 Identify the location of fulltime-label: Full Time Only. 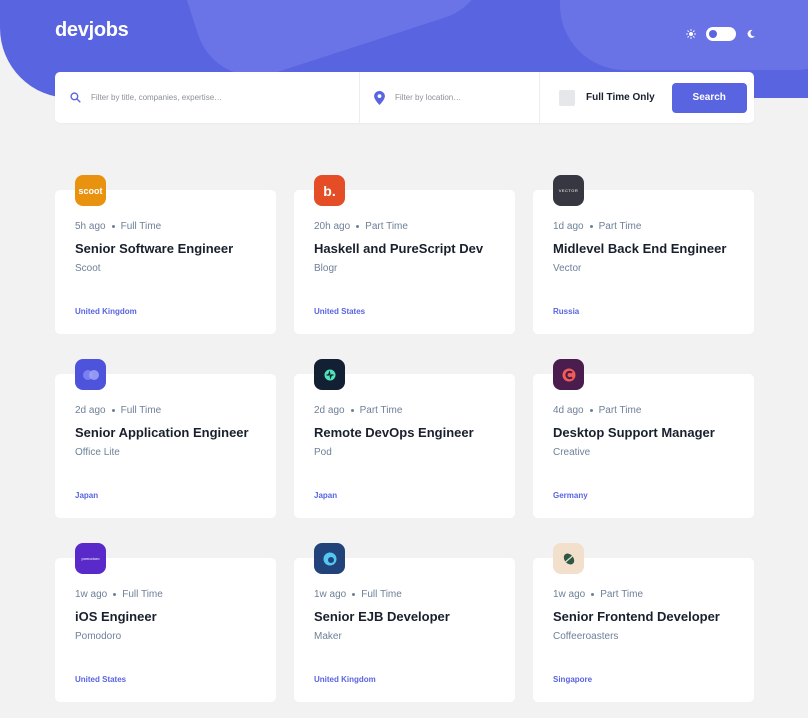
(620, 97).